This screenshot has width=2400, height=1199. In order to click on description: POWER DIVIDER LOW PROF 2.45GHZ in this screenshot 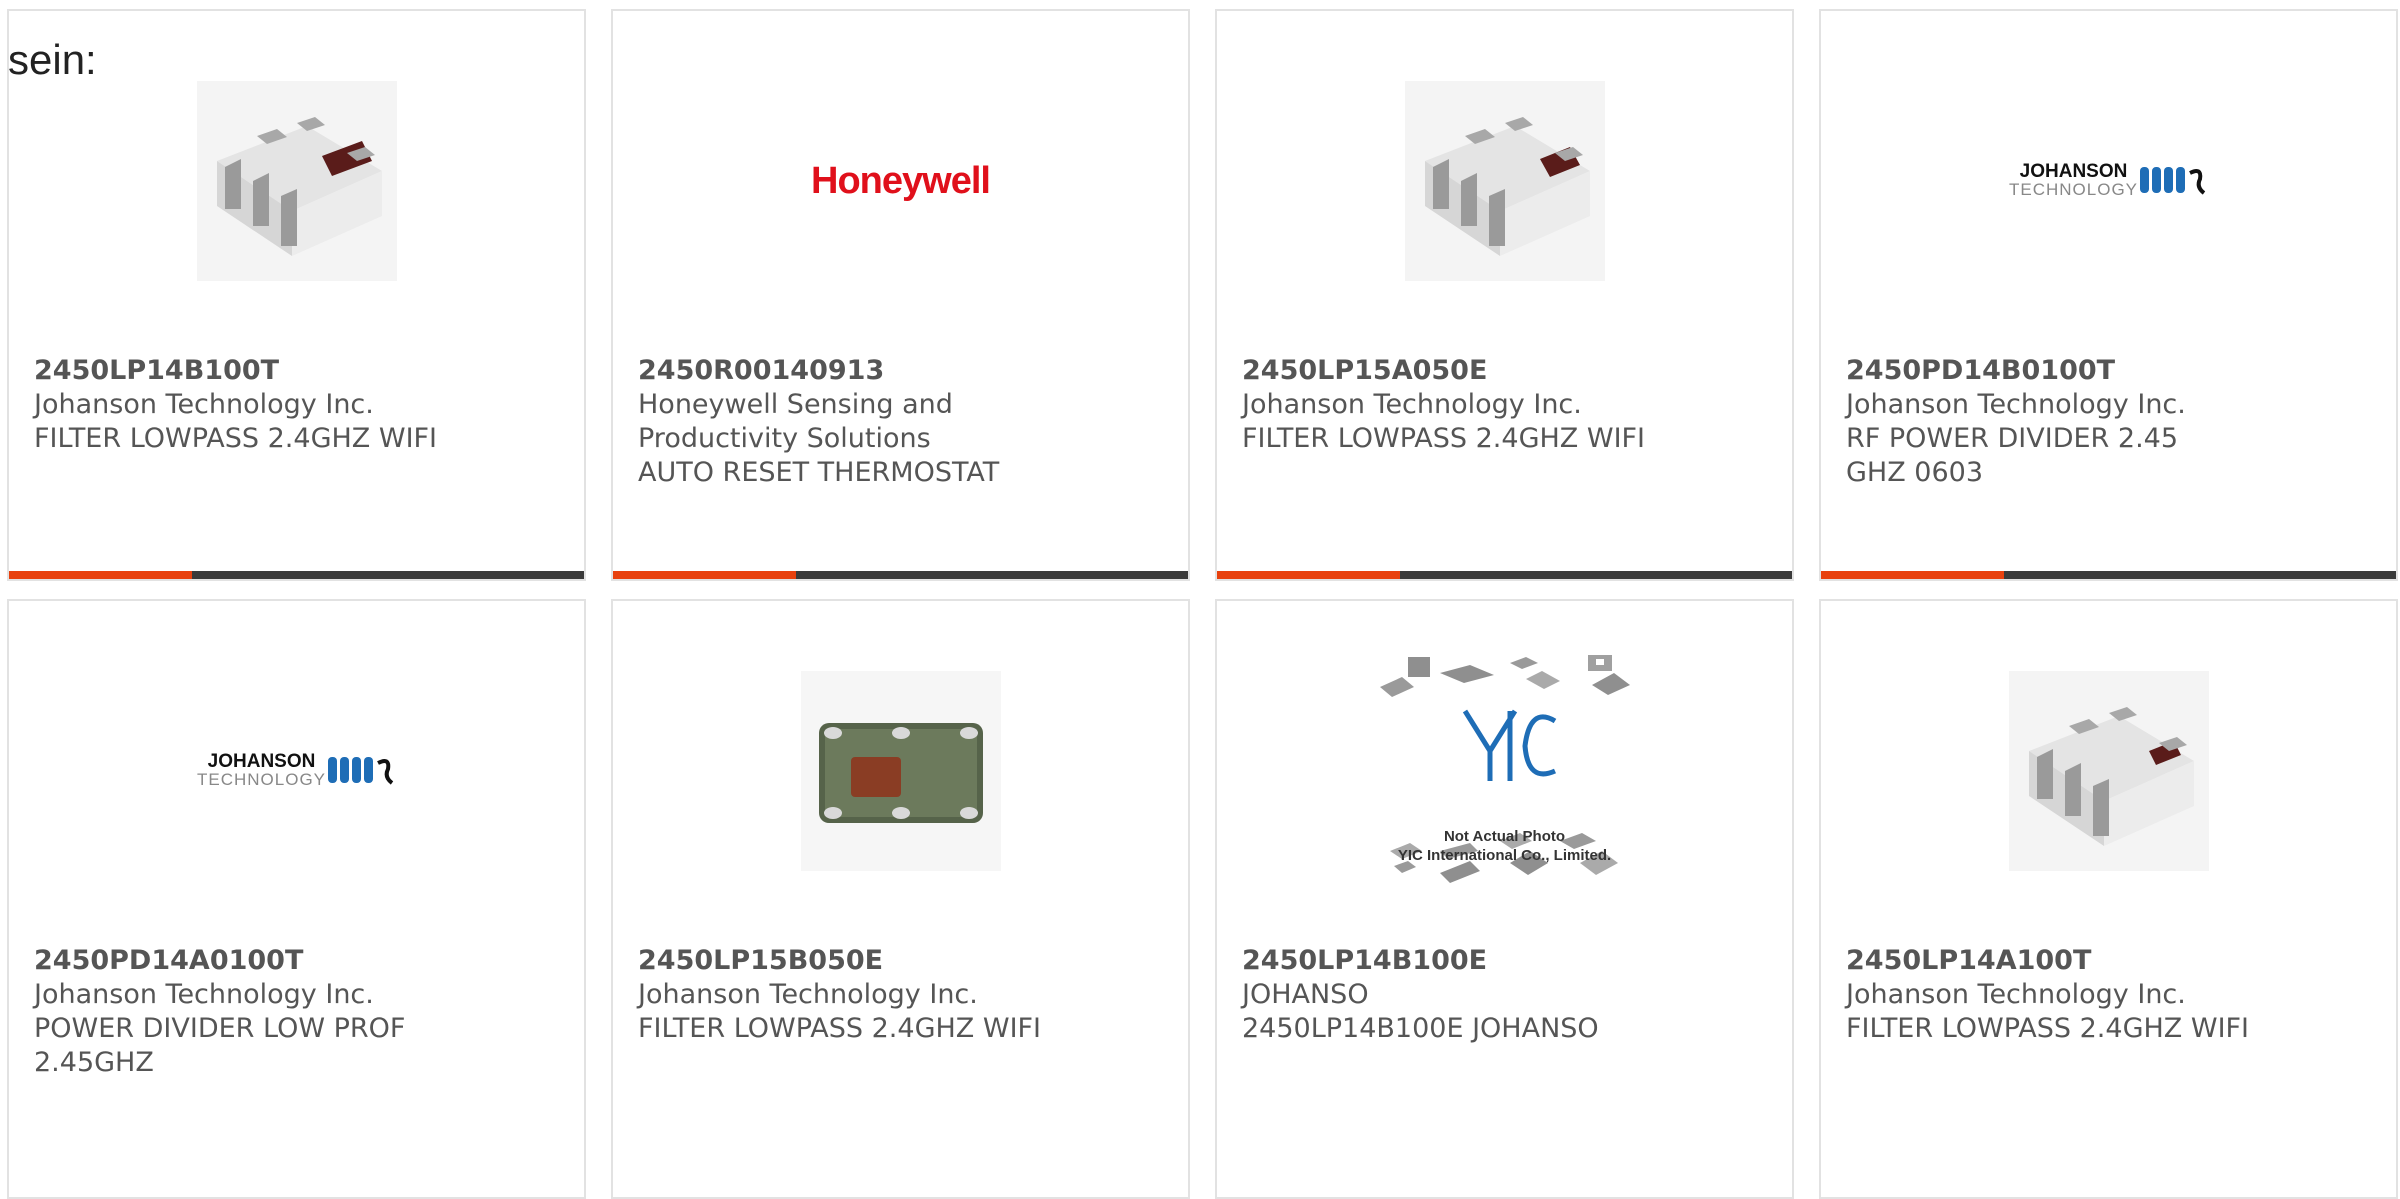, I will do `click(220, 1045)`.